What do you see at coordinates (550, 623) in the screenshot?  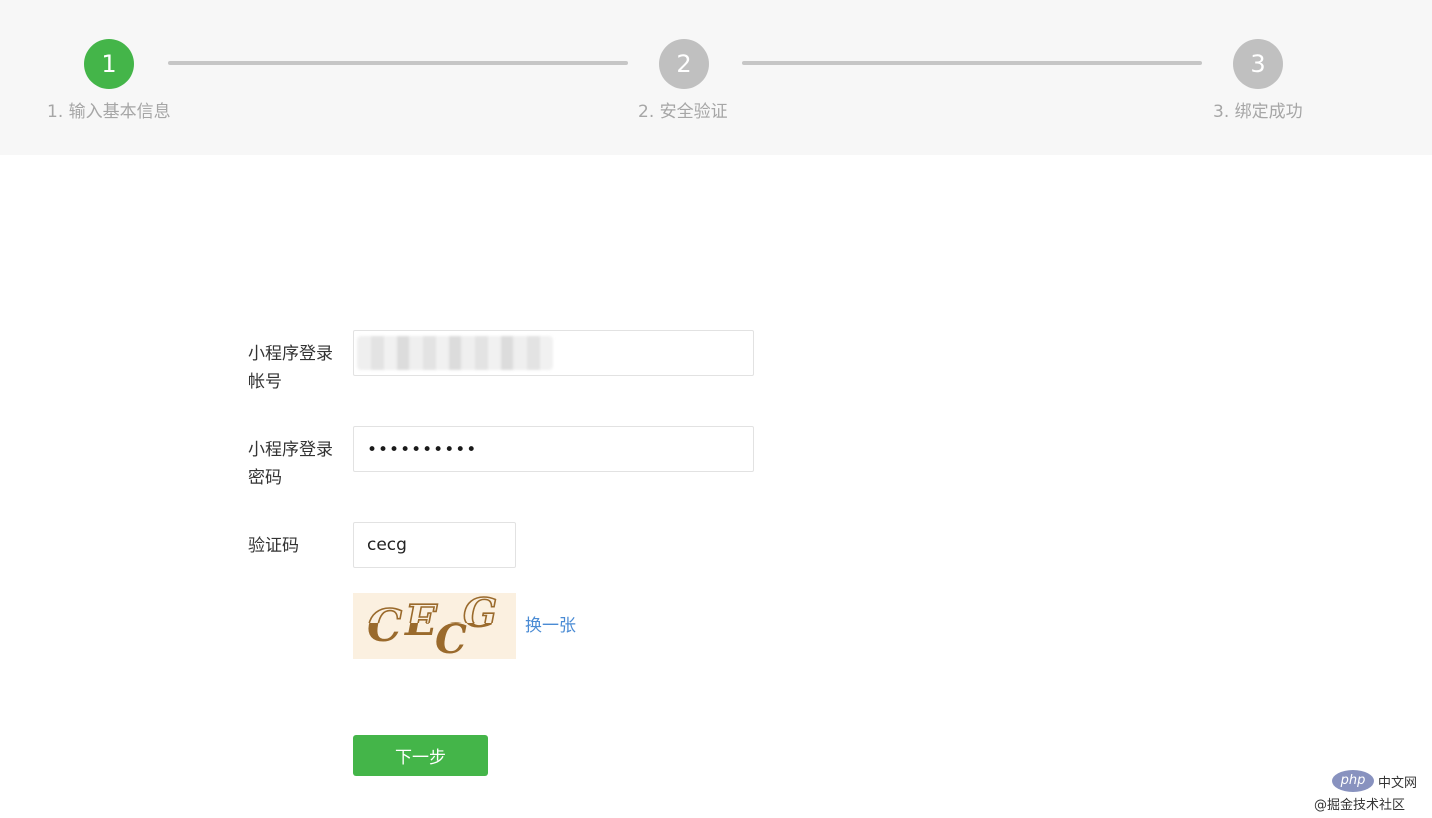 I see `captcha-refresh-link: 换一张` at bounding box center [550, 623].